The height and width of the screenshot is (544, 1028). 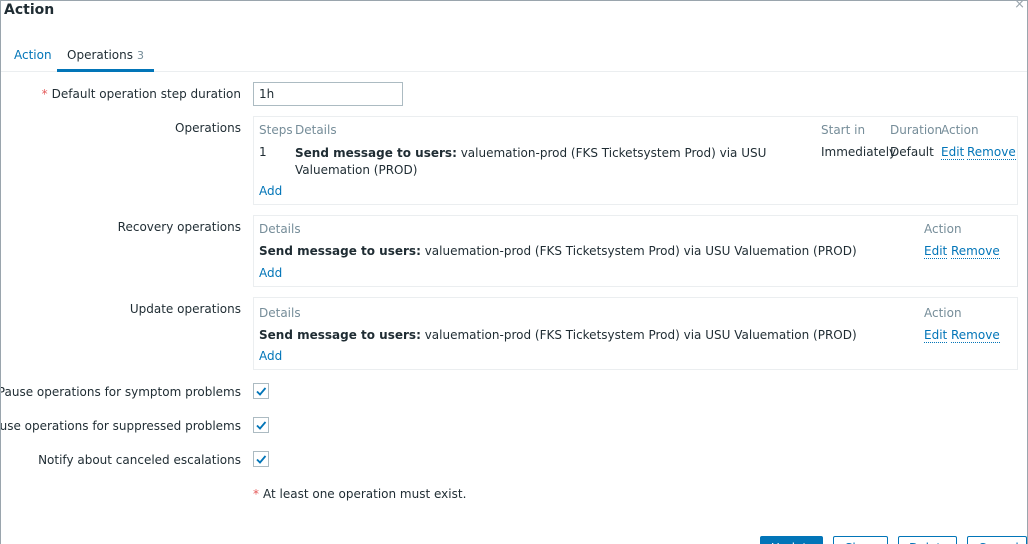 What do you see at coordinates (859, 152) in the screenshot?
I see `operation-start-in: Immediately` at bounding box center [859, 152].